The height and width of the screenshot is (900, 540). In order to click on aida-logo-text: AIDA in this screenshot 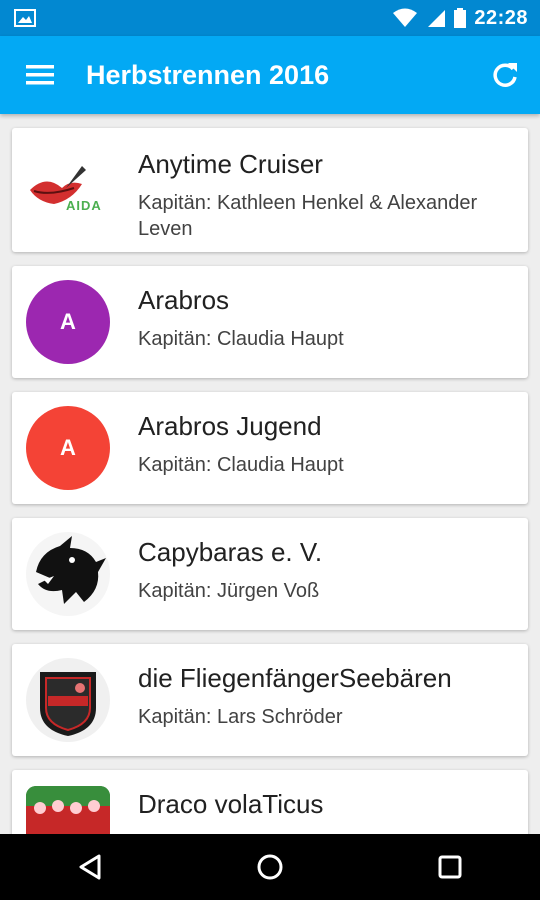, I will do `click(84, 205)`.